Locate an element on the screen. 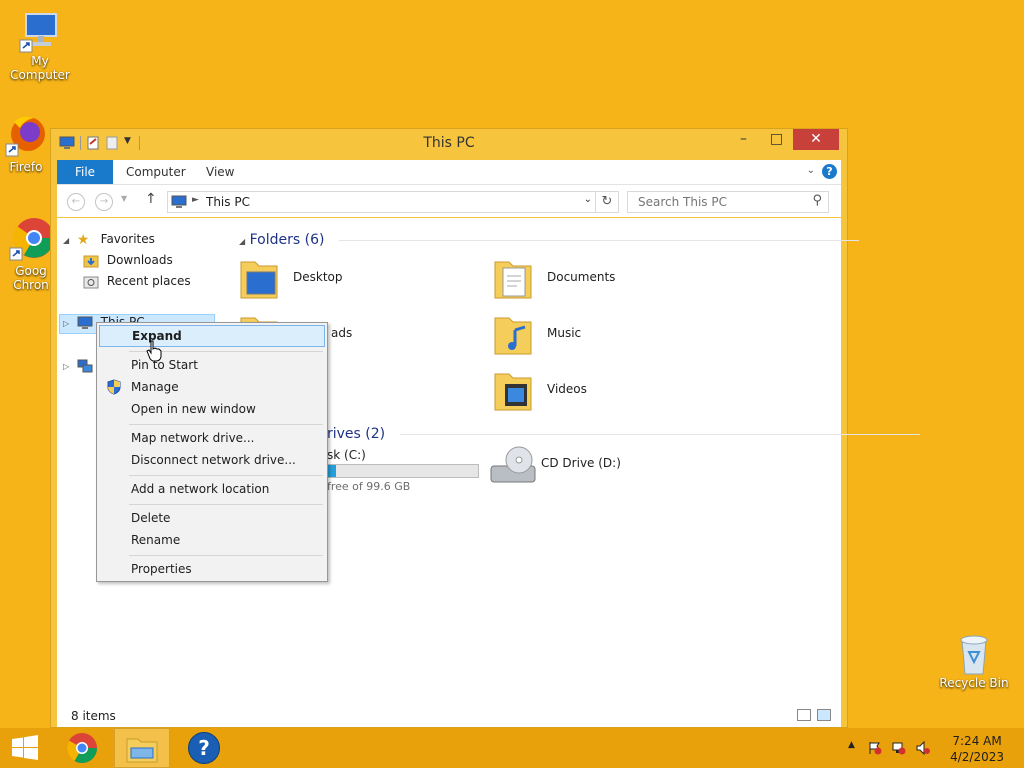 The height and width of the screenshot is (768, 1024). drive-usage-fill is located at coordinates (332, 471).